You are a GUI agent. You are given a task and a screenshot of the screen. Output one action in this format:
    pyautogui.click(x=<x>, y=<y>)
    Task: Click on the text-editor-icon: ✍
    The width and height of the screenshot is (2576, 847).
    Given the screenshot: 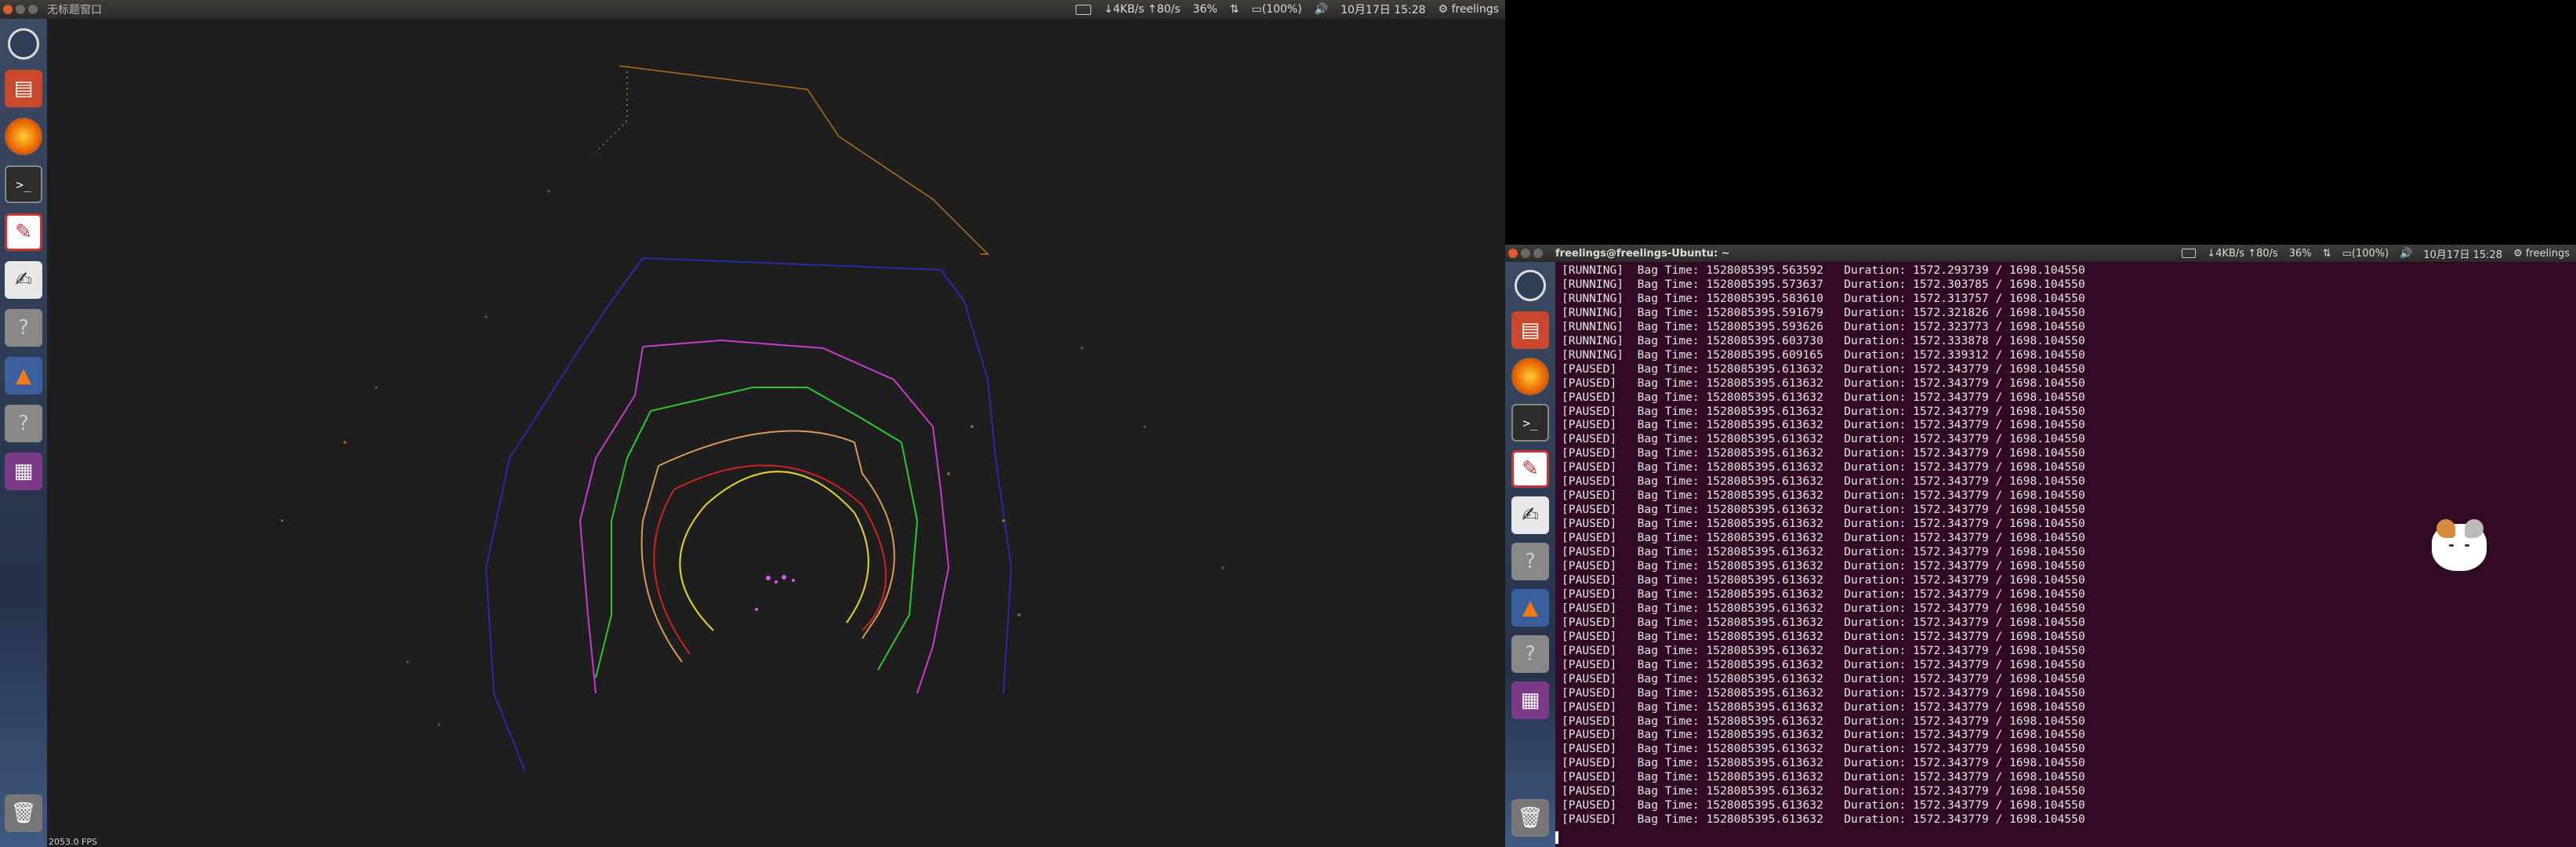 What is the action you would take?
    pyautogui.click(x=24, y=280)
    